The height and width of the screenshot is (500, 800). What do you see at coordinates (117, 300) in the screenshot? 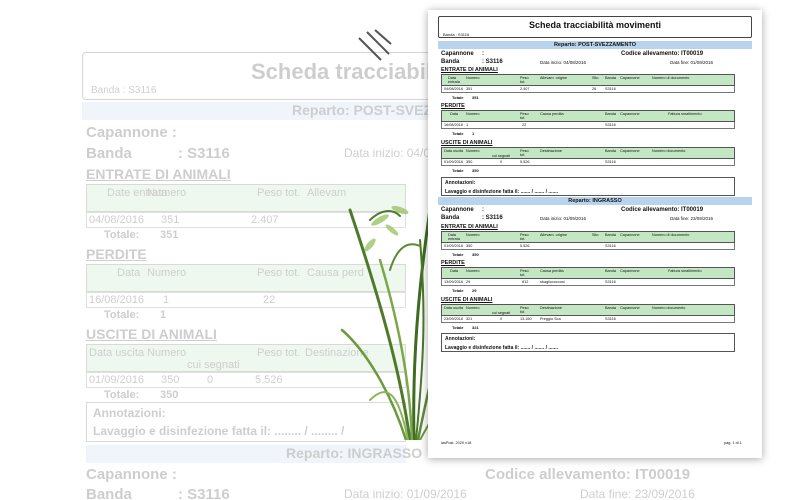
I see `bg-perdite-c0: 16/08/2016` at bounding box center [117, 300].